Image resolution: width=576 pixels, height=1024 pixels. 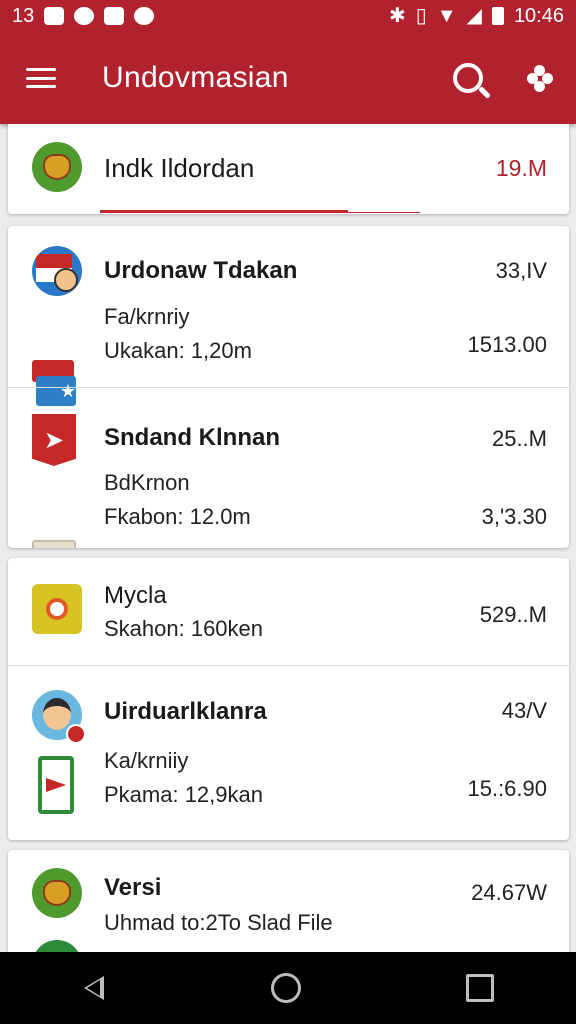 What do you see at coordinates (224, 211) in the screenshot?
I see `tab-indicator` at bounding box center [224, 211].